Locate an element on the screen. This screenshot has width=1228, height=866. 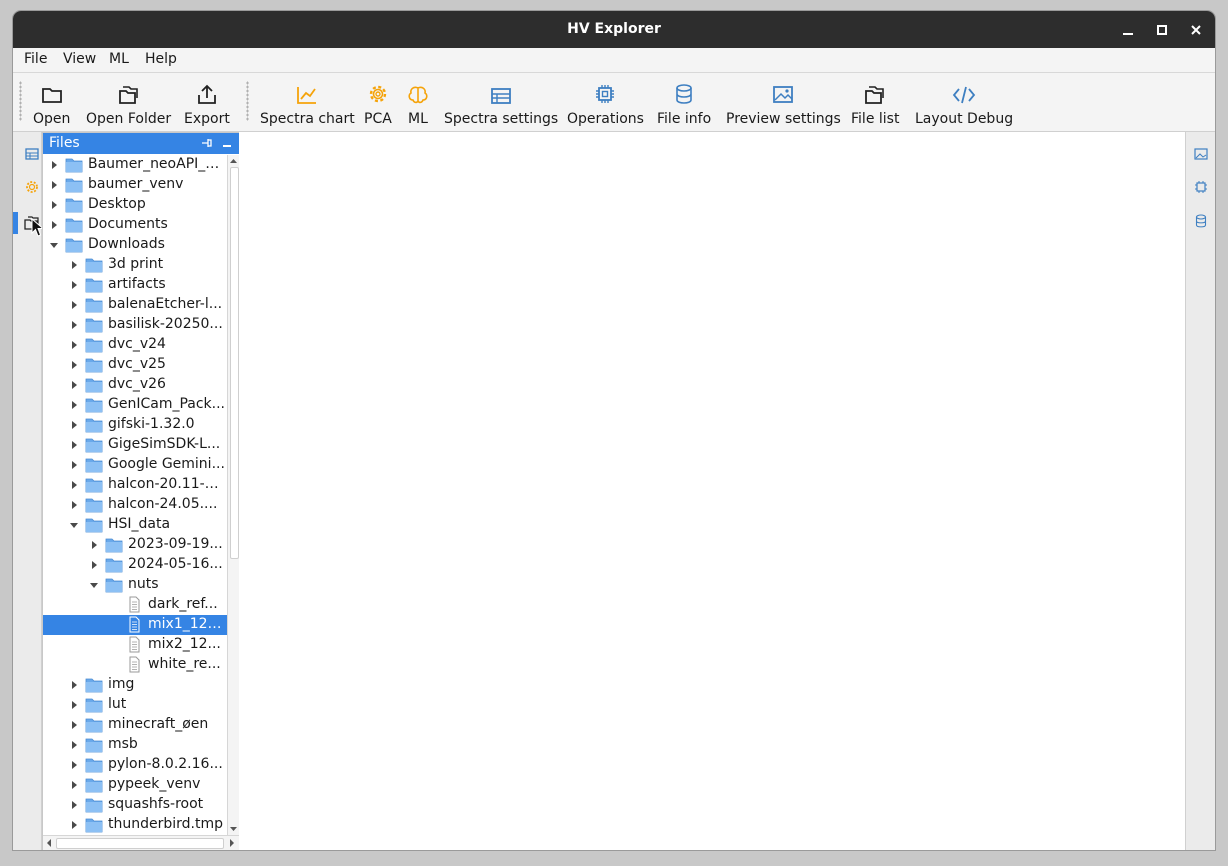
scroll-left-icon is located at coordinates (49, 843).